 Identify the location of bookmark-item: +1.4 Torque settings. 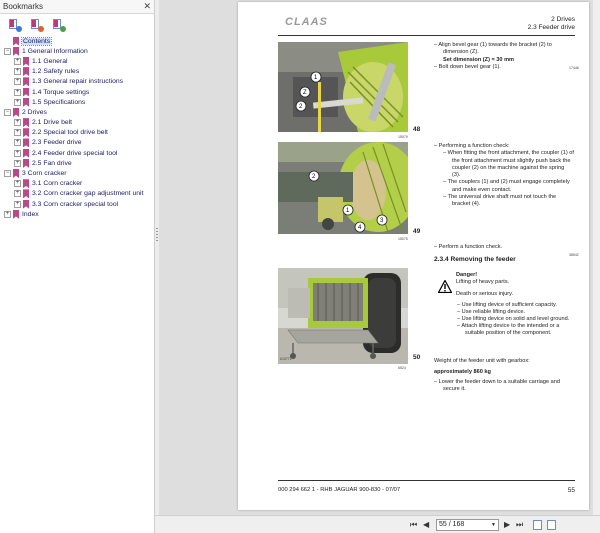
(77, 92).